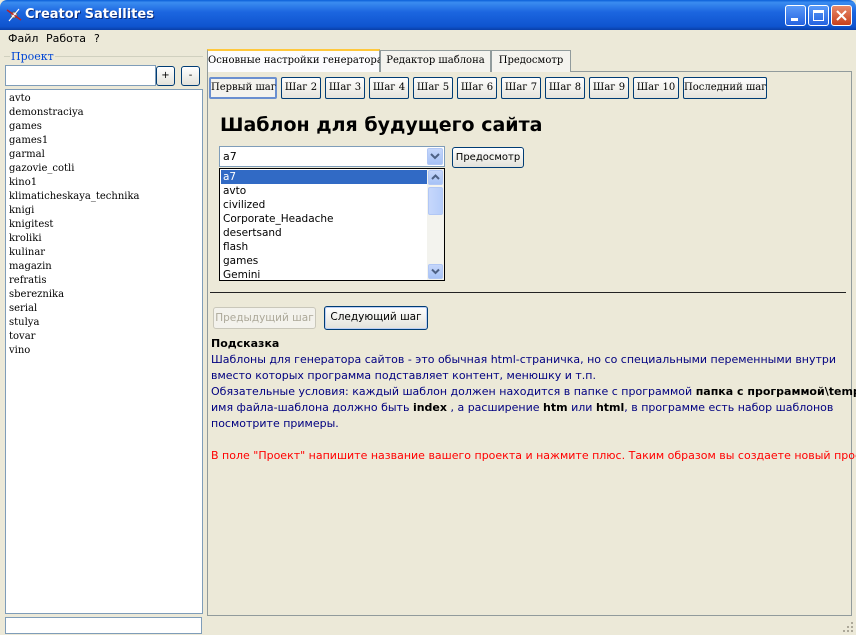 Image resolution: width=856 pixels, height=635 pixels. I want to click on project-item: stulya, so click(104, 323).